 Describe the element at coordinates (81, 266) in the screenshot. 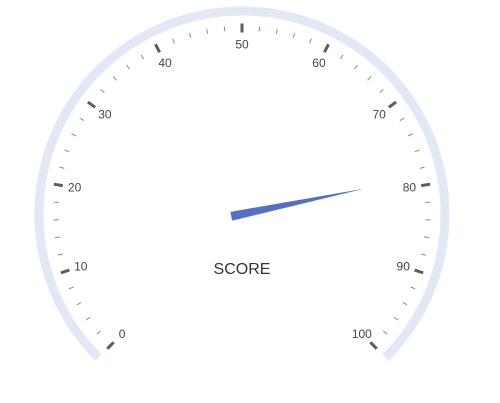

I see `tick-label: 10` at that location.